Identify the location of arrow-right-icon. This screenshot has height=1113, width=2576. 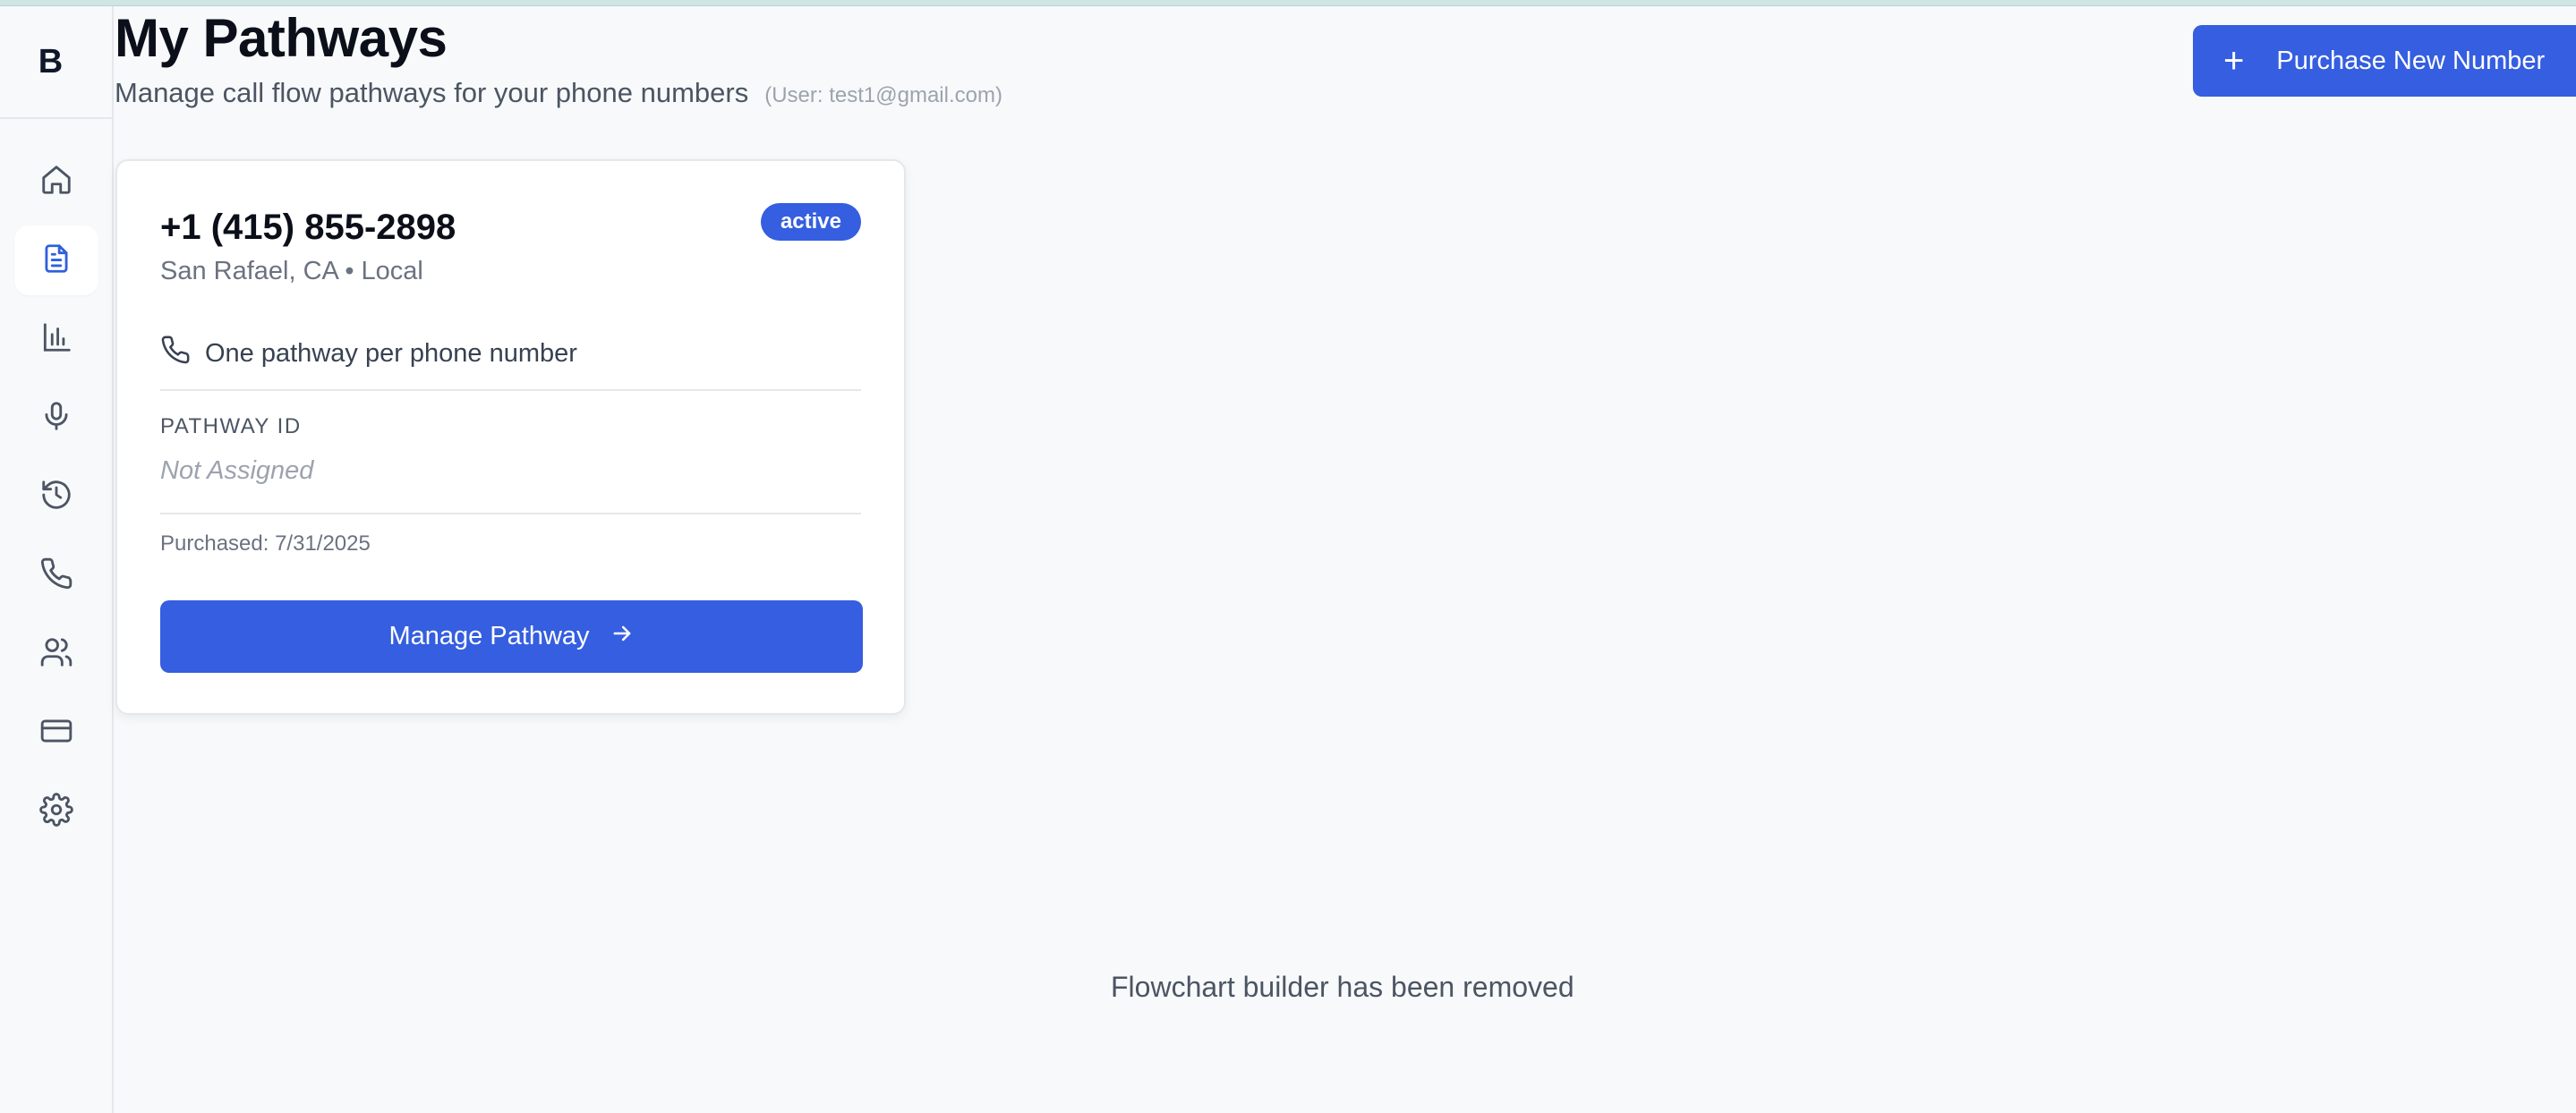
(622, 637).